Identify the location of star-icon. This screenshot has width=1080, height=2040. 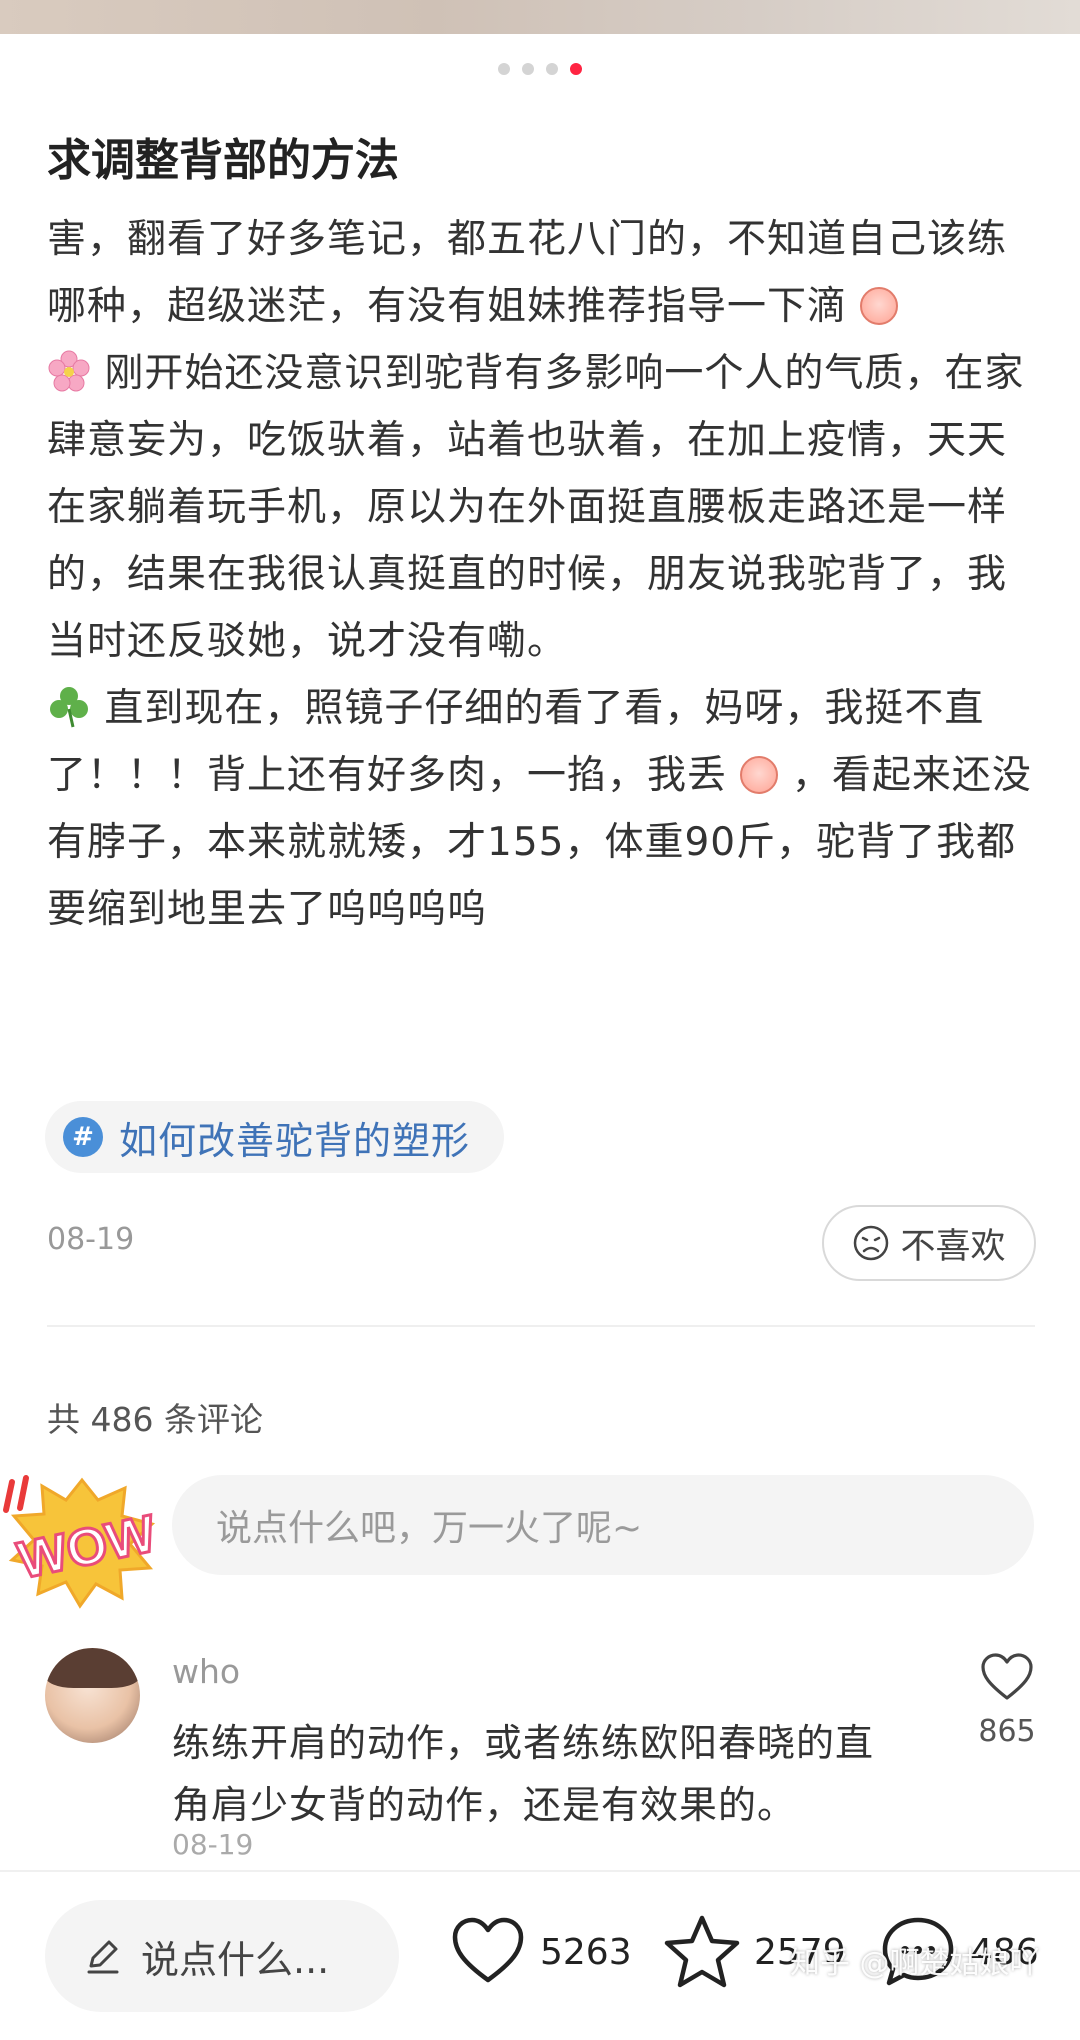
(702, 1951).